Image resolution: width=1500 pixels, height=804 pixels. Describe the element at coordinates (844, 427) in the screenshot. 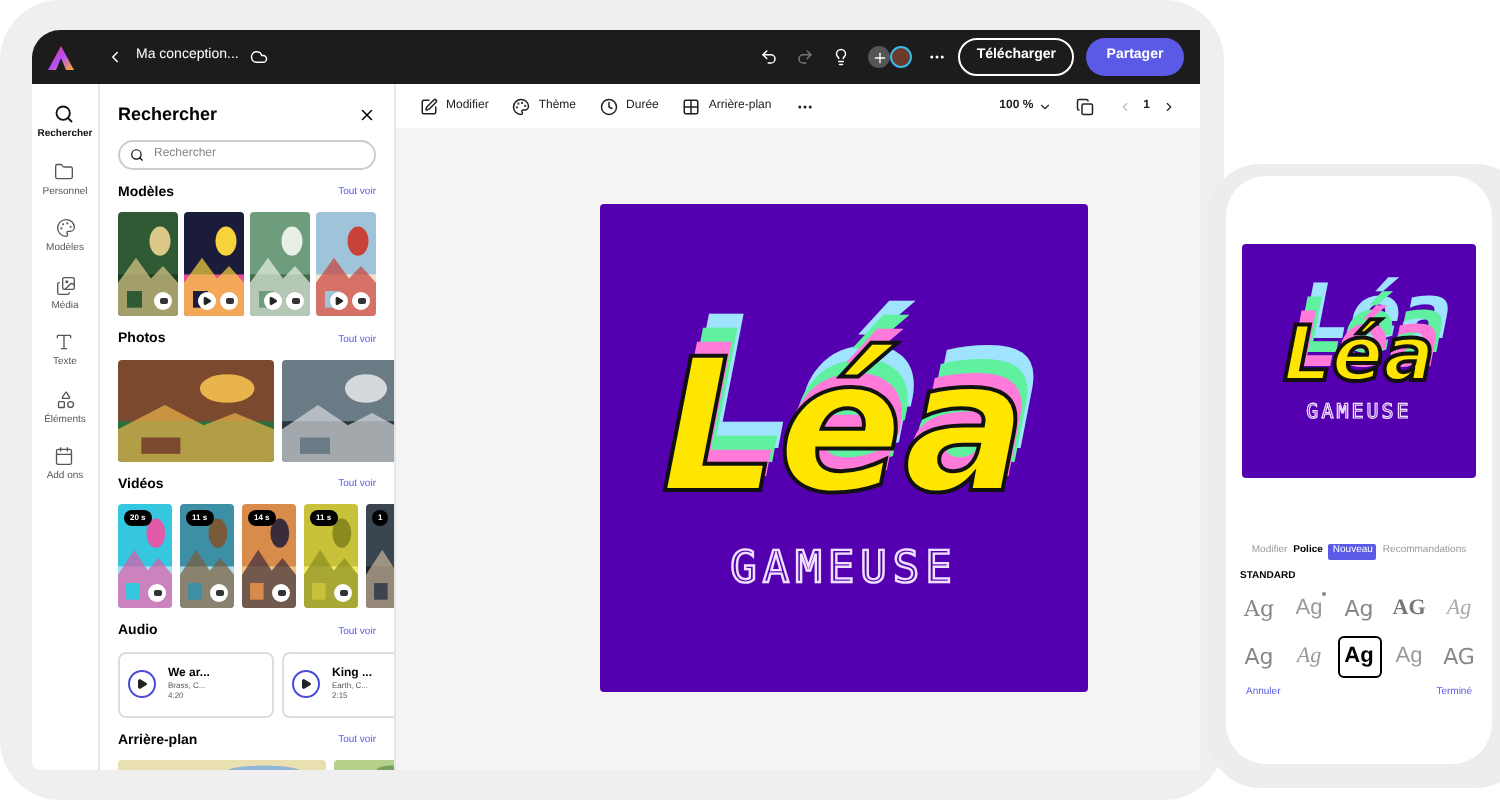

I see `logo-title: Léa` at that location.